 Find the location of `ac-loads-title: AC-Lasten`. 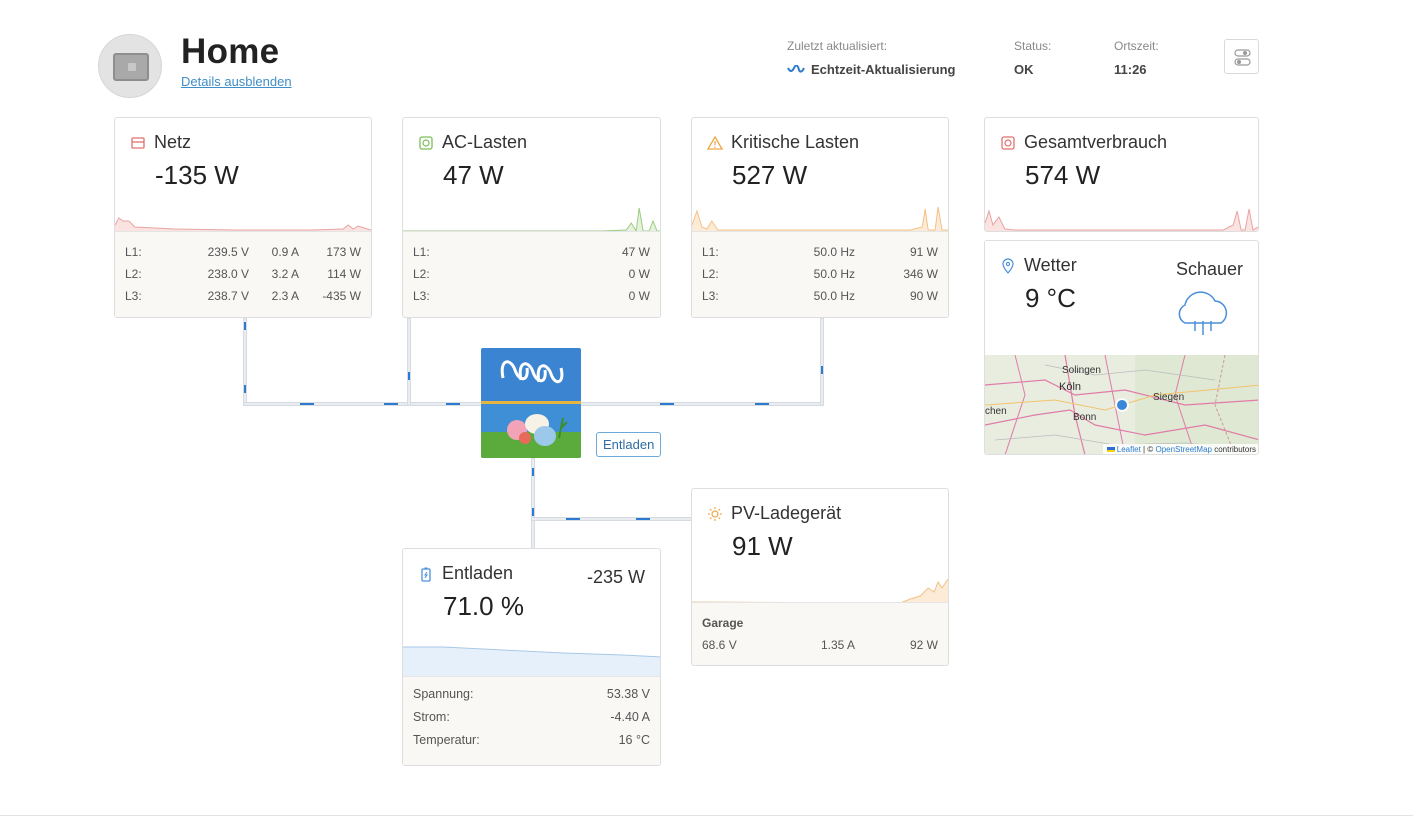

ac-loads-title: AC-Lasten is located at coordinates (485, 142).